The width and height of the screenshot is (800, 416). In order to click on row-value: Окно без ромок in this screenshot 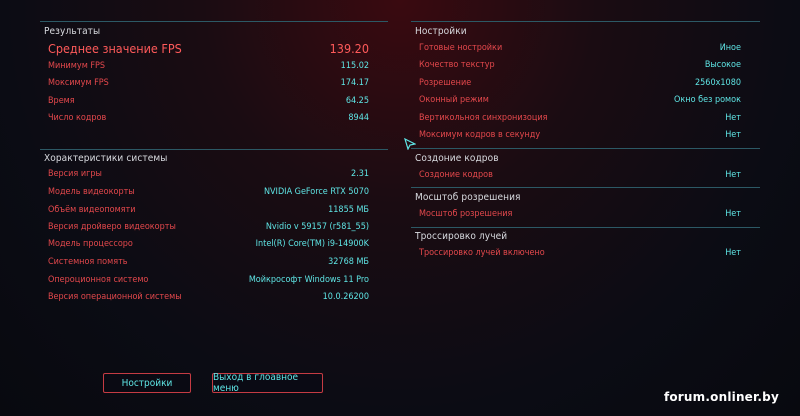, I will do `click(707, 100)`.